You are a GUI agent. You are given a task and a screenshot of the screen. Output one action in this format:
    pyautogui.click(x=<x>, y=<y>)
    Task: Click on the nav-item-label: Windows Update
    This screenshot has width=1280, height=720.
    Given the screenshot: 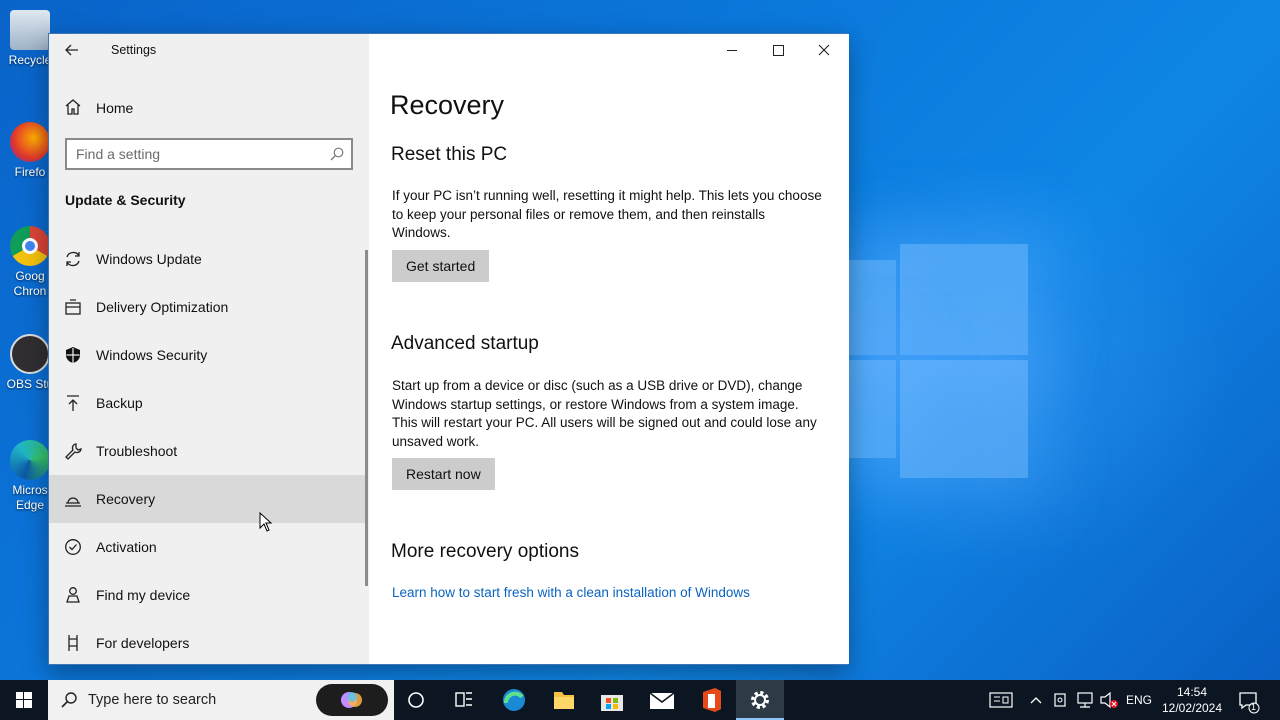 What is the action you would take?
    pyautogui.click(x=149, y=259)
    